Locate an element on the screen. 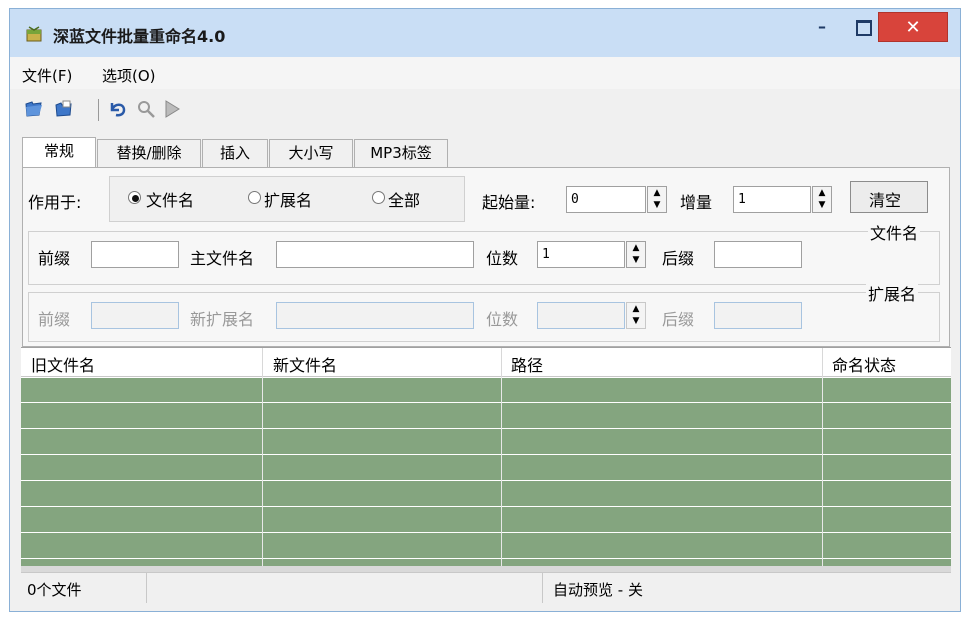 The width and height of the screenshot is (977, 617). filename-group-title: 文件名 is located at coordinates (894, 232).